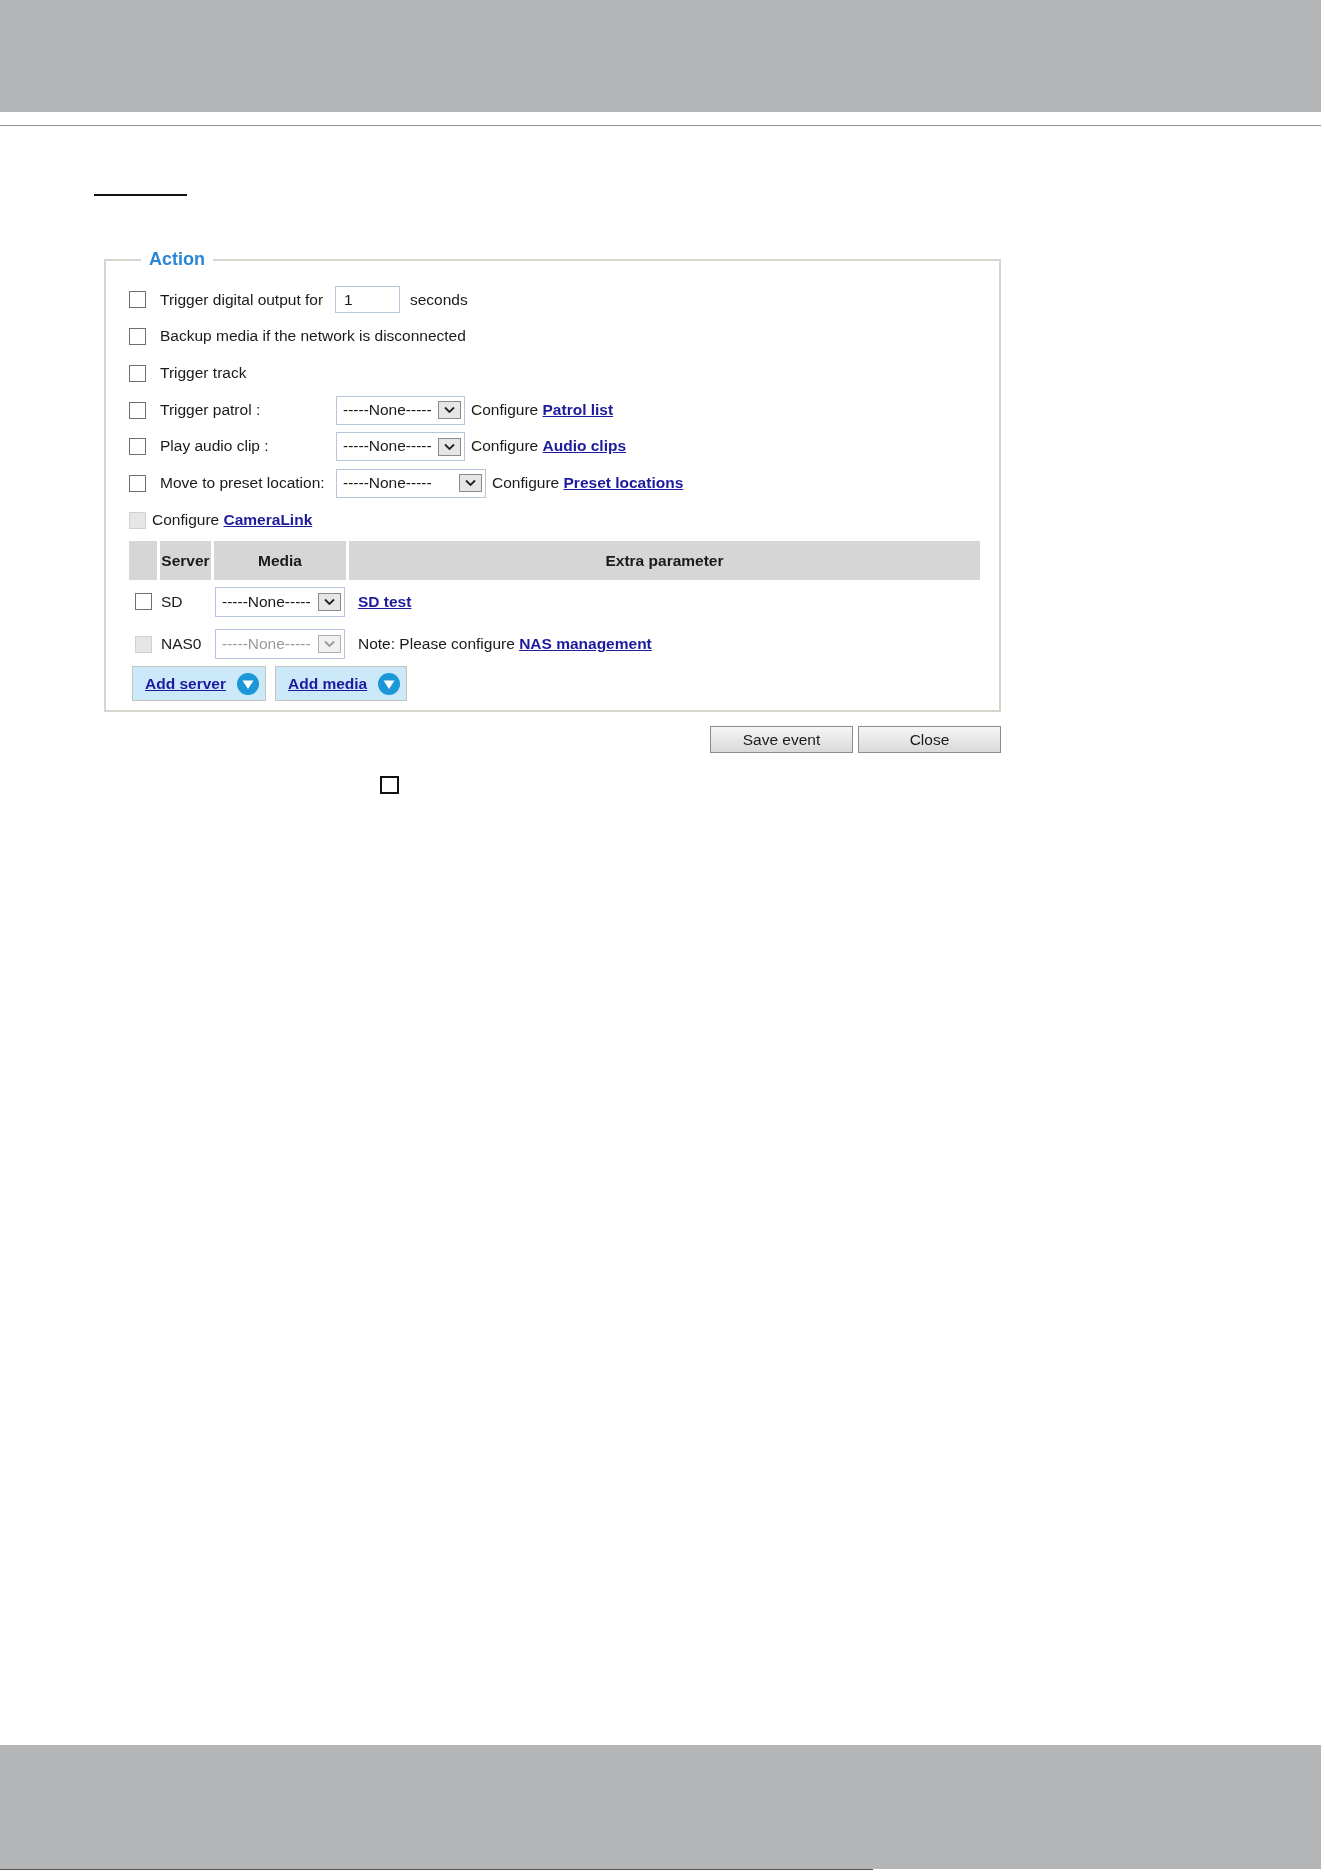 The height and width of the screenshot is (1872, 1324). Describe the element at coordinates (341, 684) in the screenshot. I see `add-media-button: Add media` at that location.